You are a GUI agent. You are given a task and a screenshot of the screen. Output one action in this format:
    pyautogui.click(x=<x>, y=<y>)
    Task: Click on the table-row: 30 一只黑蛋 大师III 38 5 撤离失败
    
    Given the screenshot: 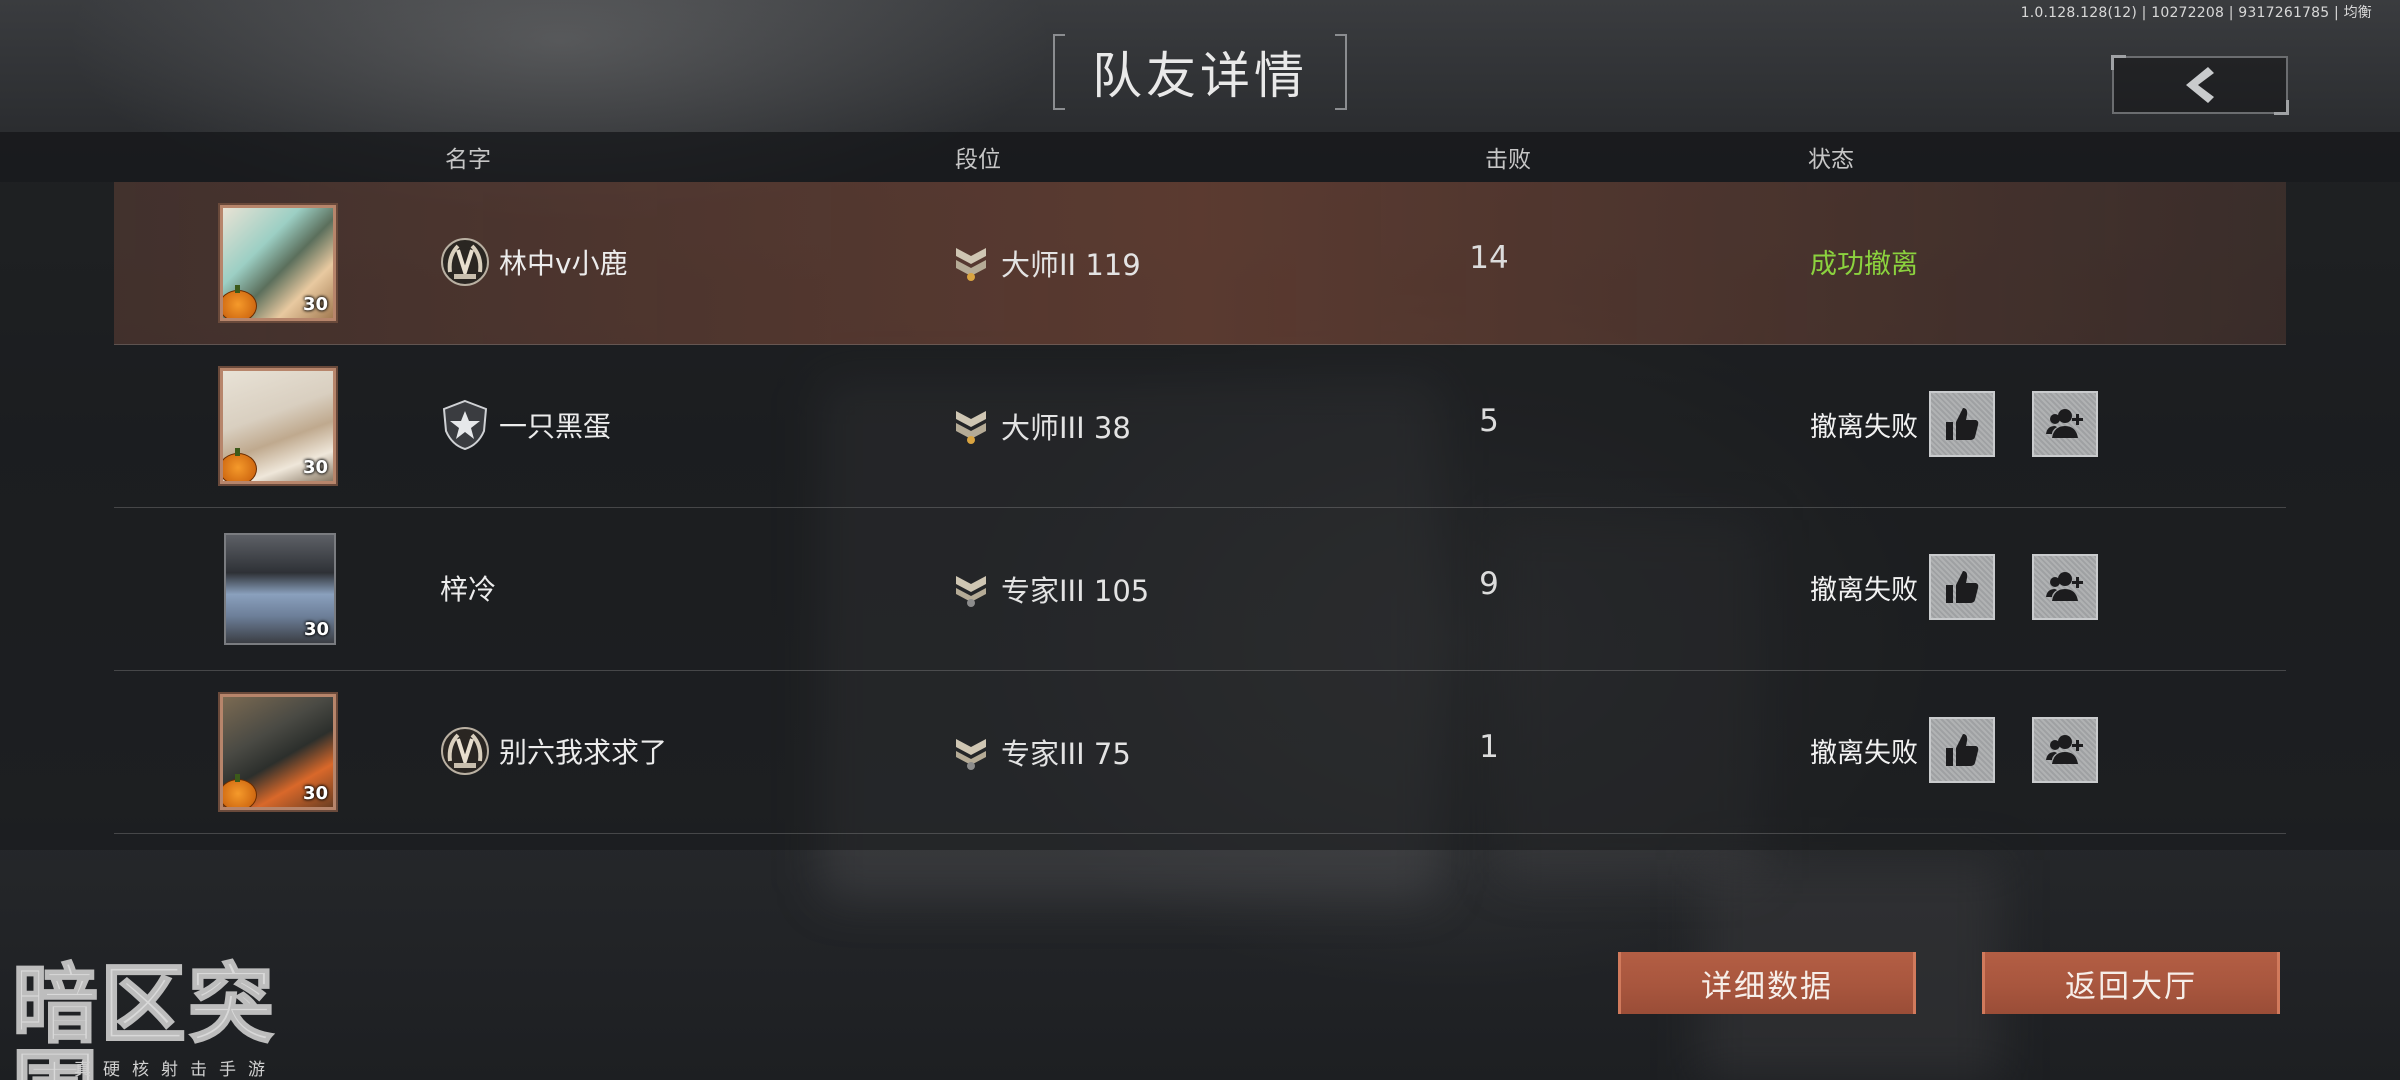 What is the action you would take?
    pyautogui.click(x=1200, y=426)
    